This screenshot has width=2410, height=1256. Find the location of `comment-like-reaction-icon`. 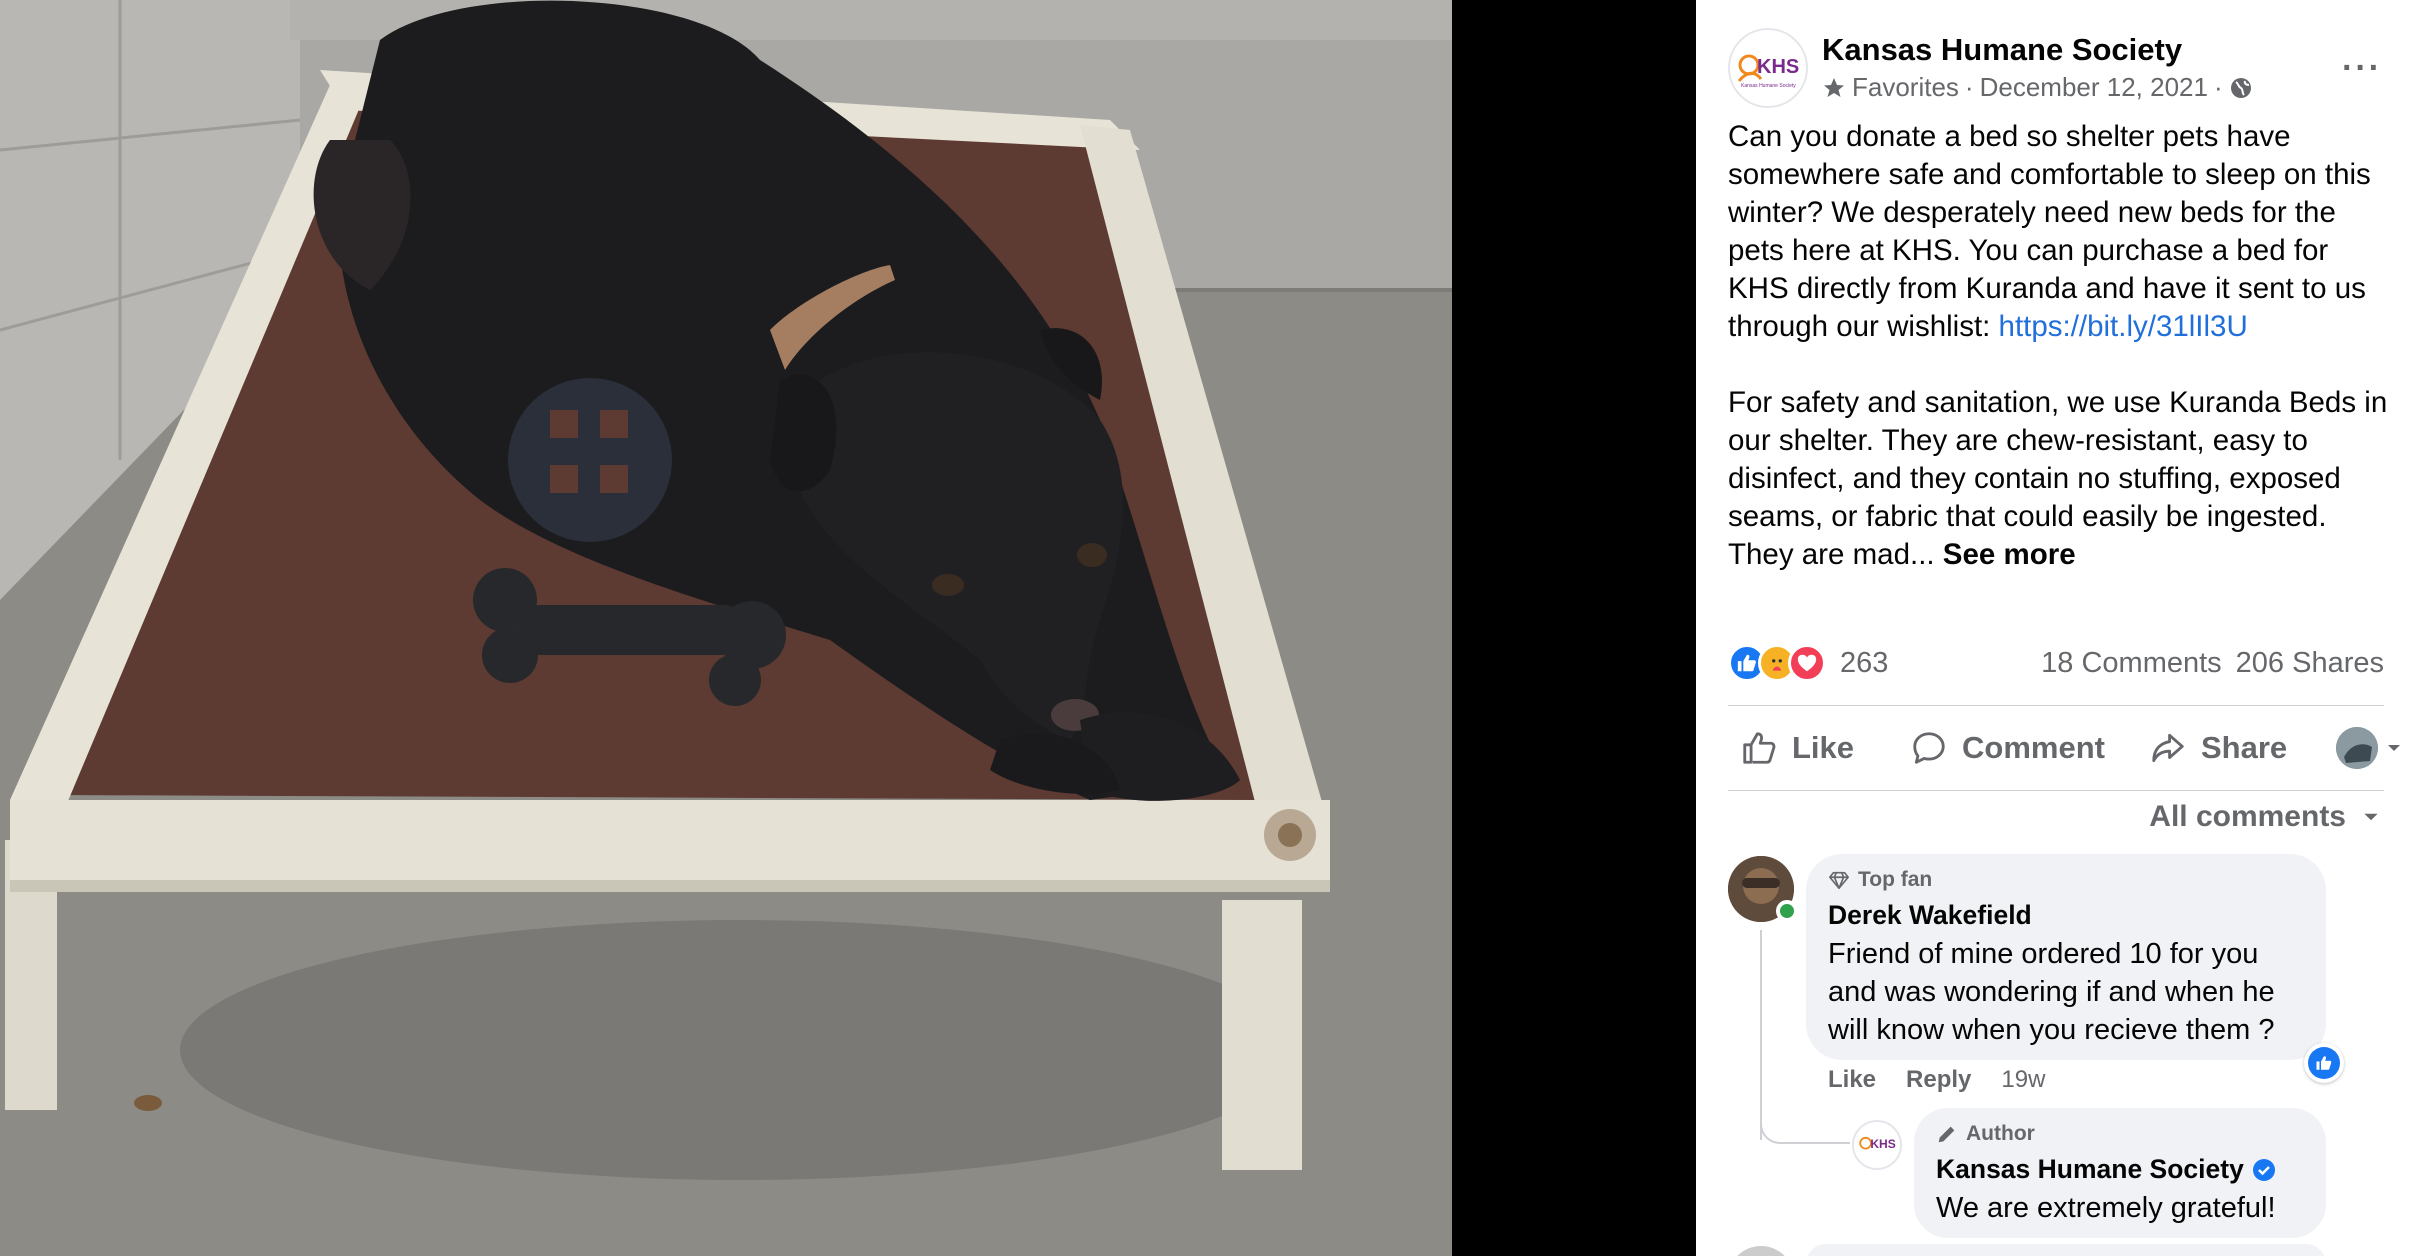

comment-like-reaction-icon is located at coordinates (2324, 1063).